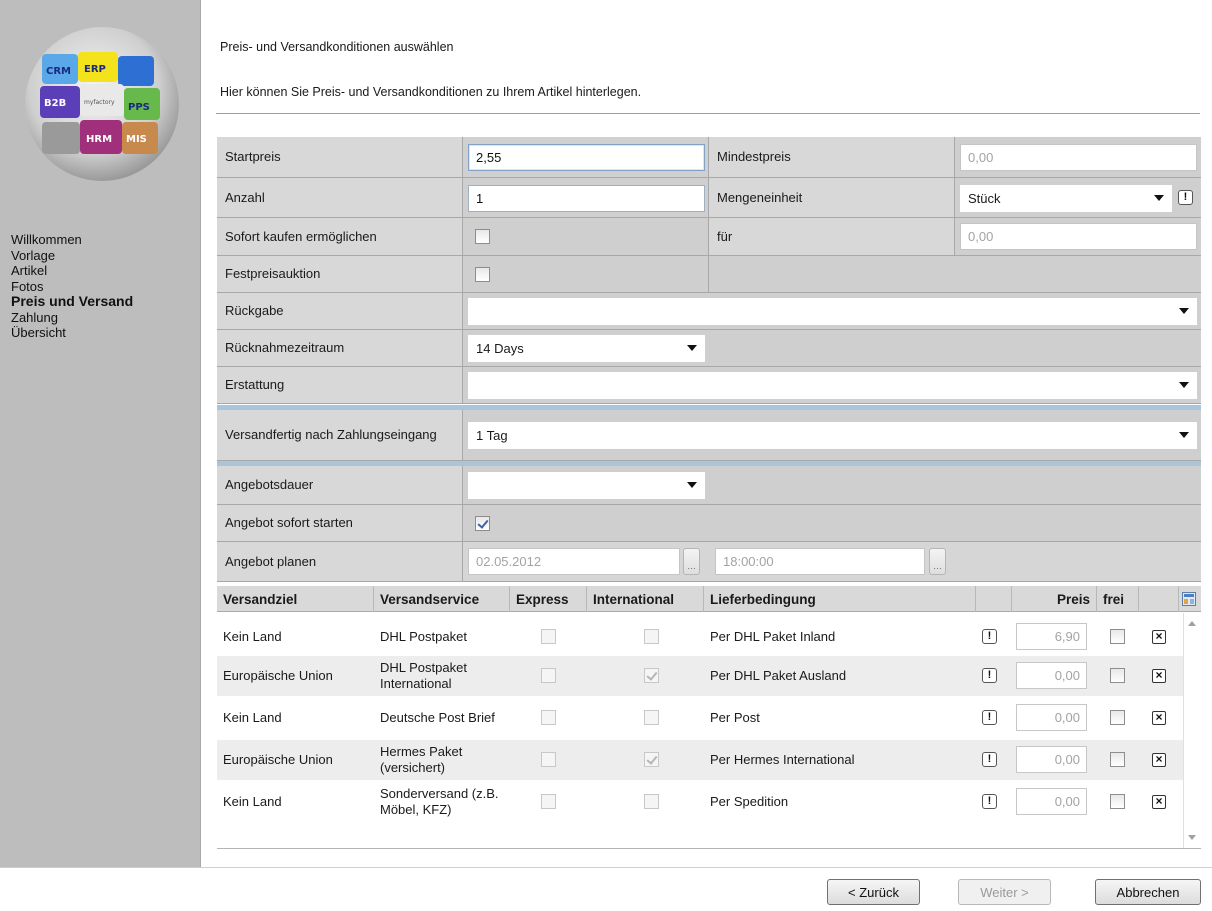  I want to click on col-international: International, so click(645, 599).